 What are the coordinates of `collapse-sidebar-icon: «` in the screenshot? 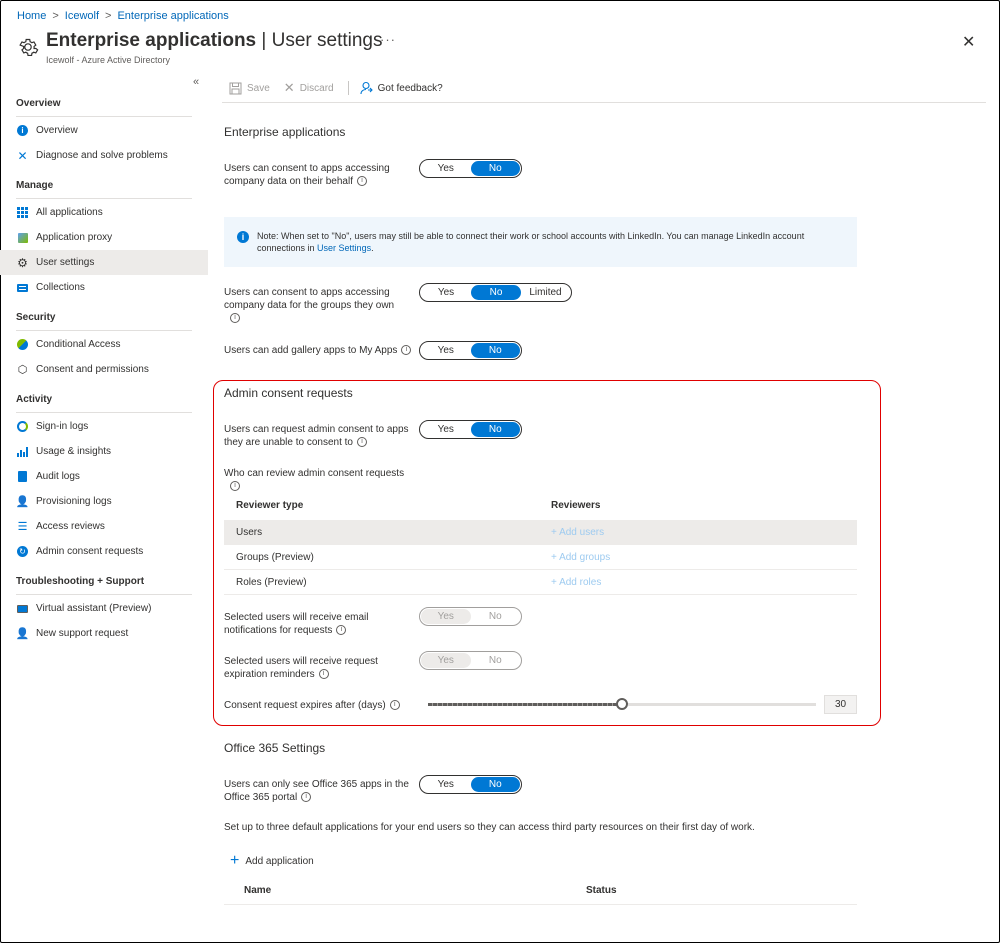 It's located at (196, 82).